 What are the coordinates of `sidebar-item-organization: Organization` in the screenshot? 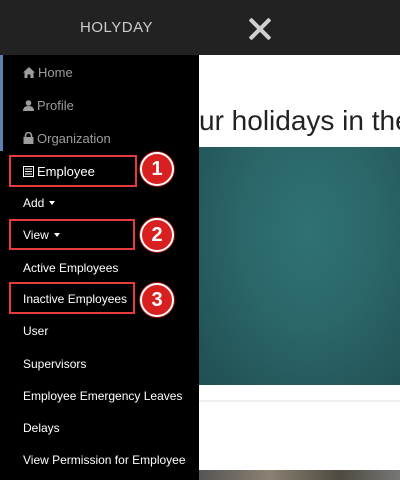 It's located at (67, 138).